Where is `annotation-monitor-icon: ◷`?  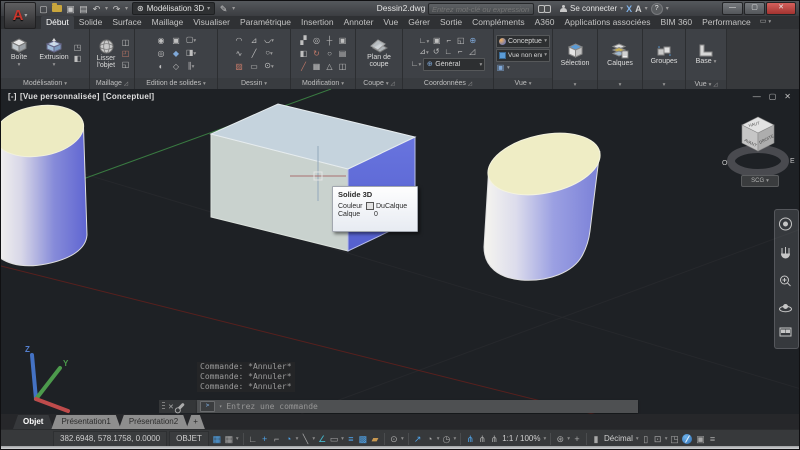
annotation-monitor-icon: ◷ is located at coordinates (446, 439).